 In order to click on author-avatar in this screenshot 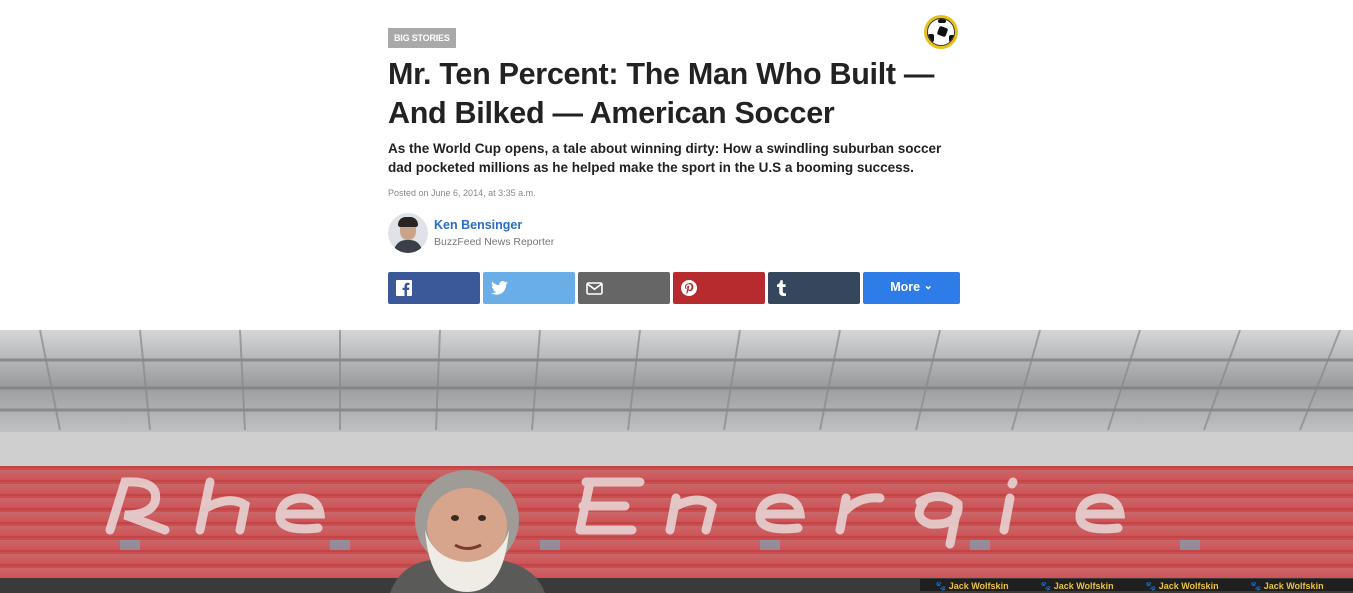, I will do `click(408, 233)`.